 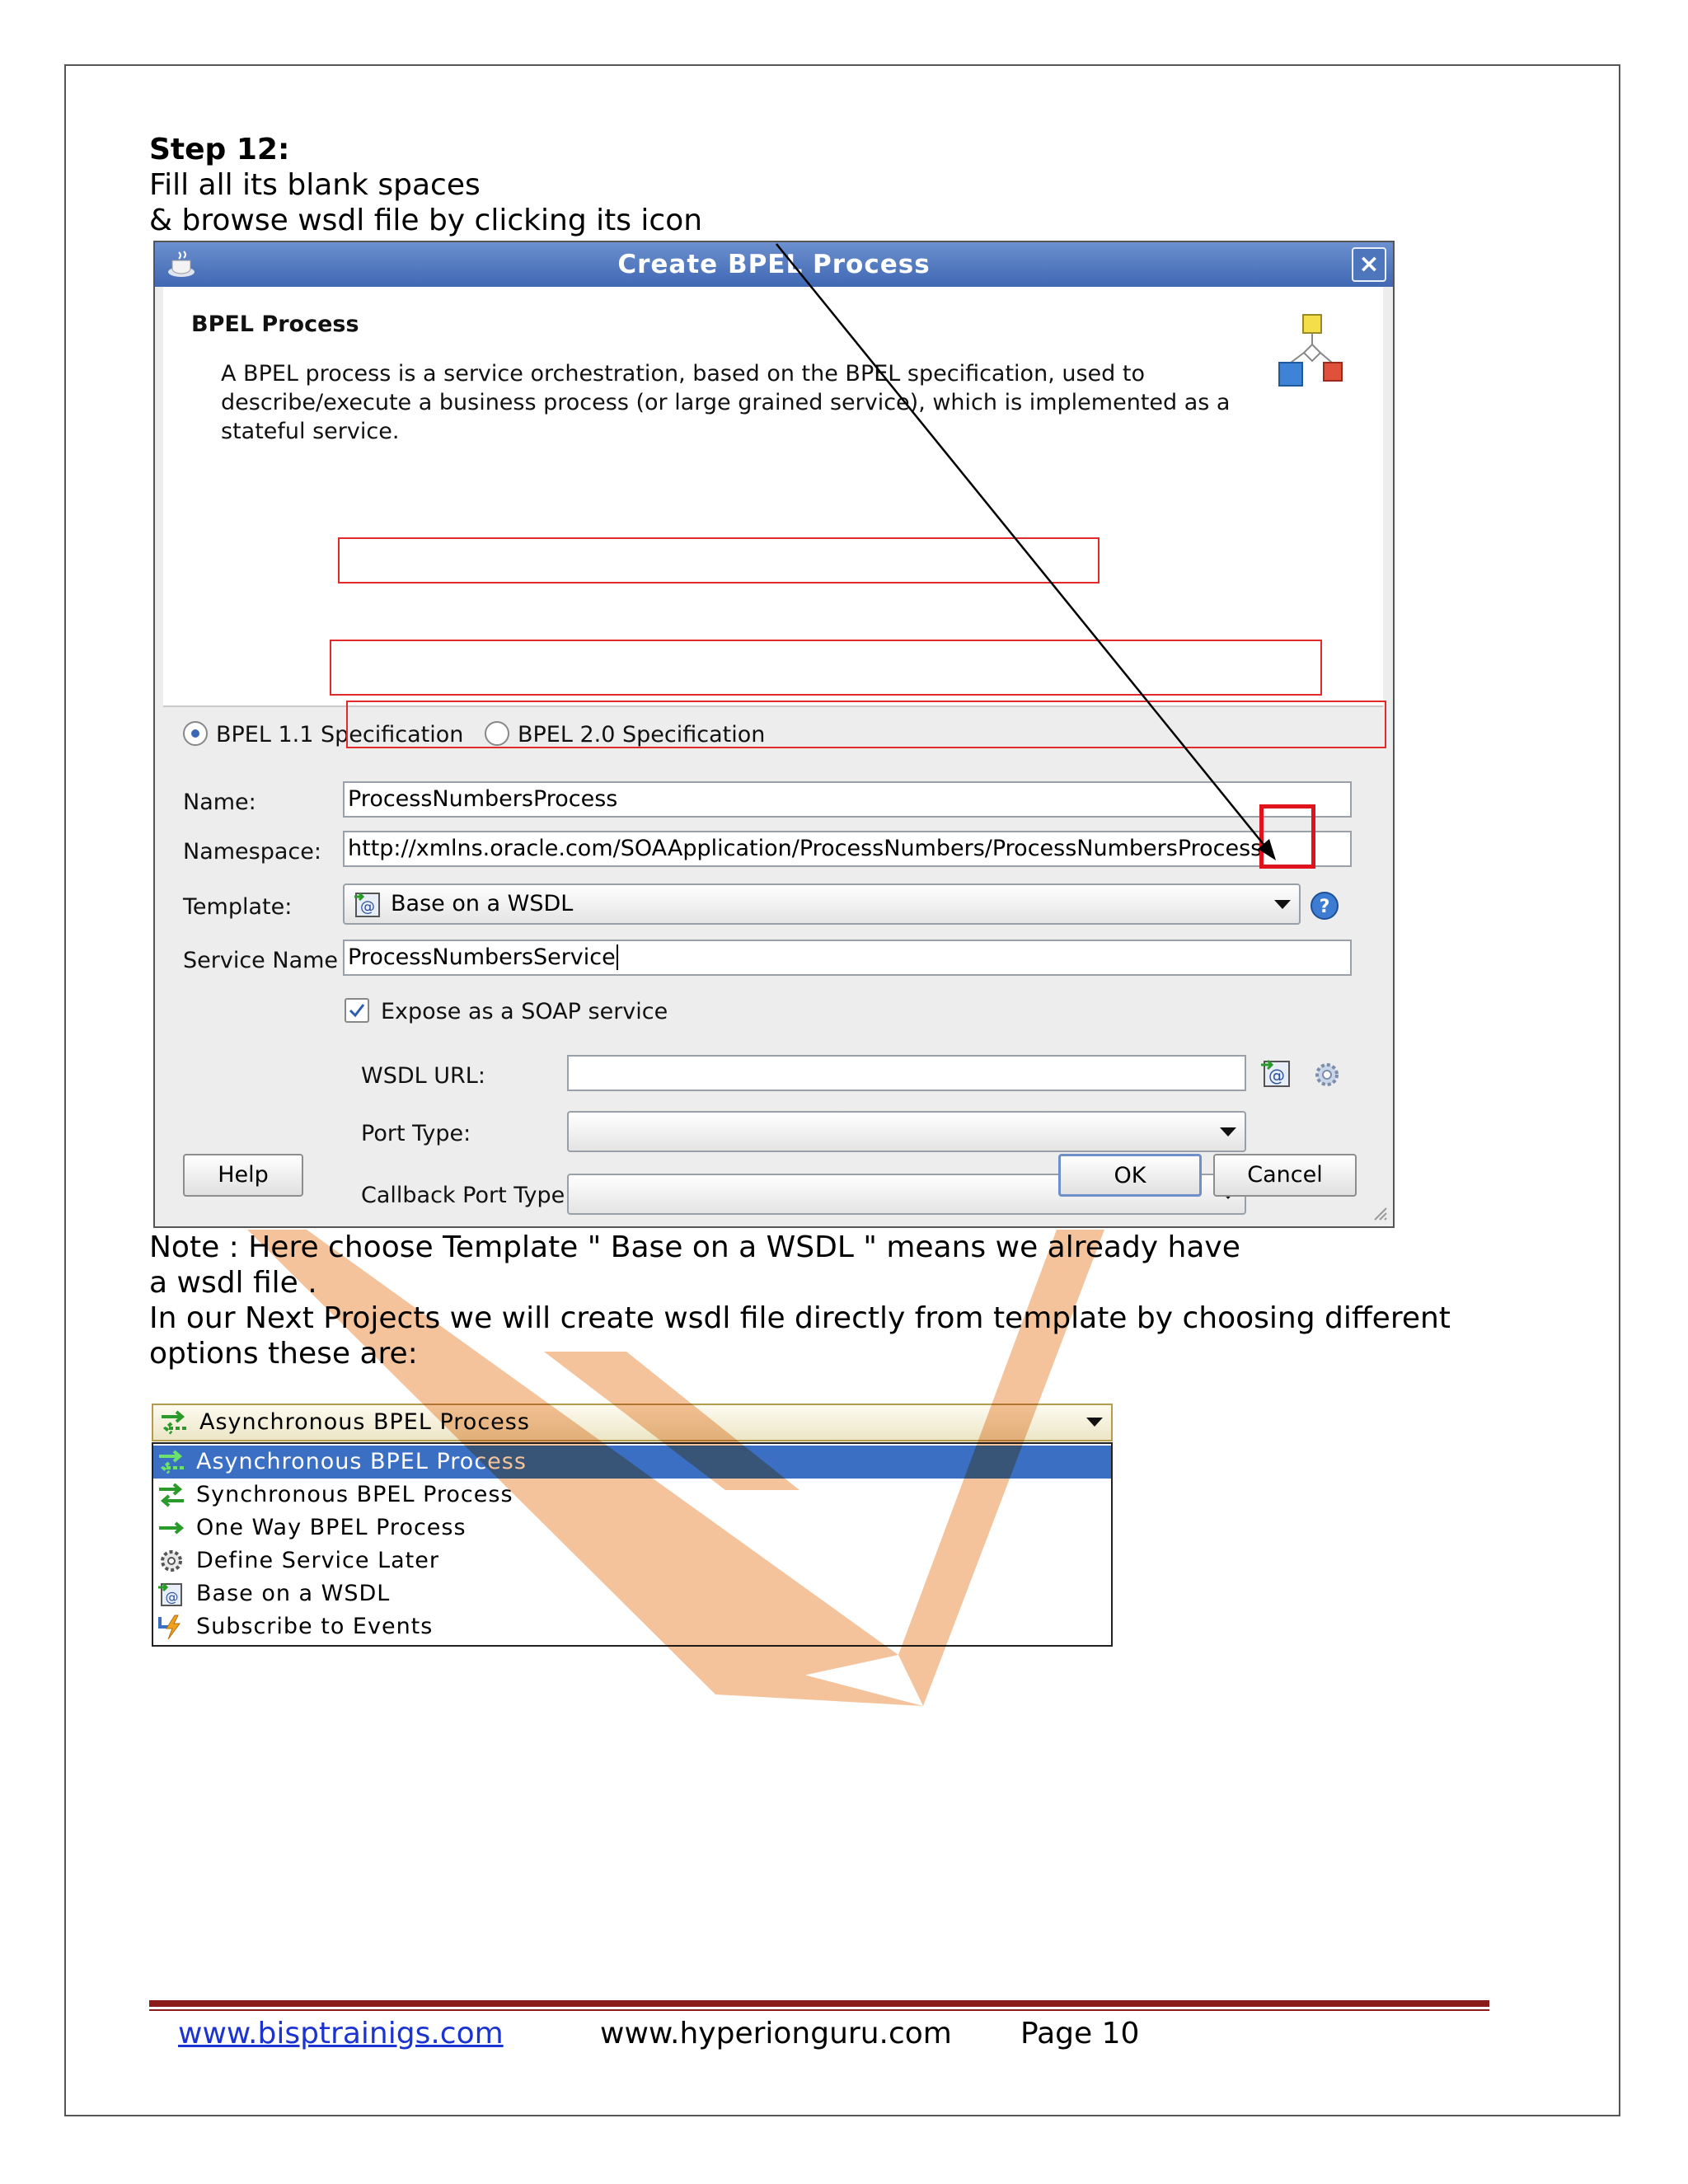 I want to click on expose-soap-checkbox, so click(x=357, y=1010).